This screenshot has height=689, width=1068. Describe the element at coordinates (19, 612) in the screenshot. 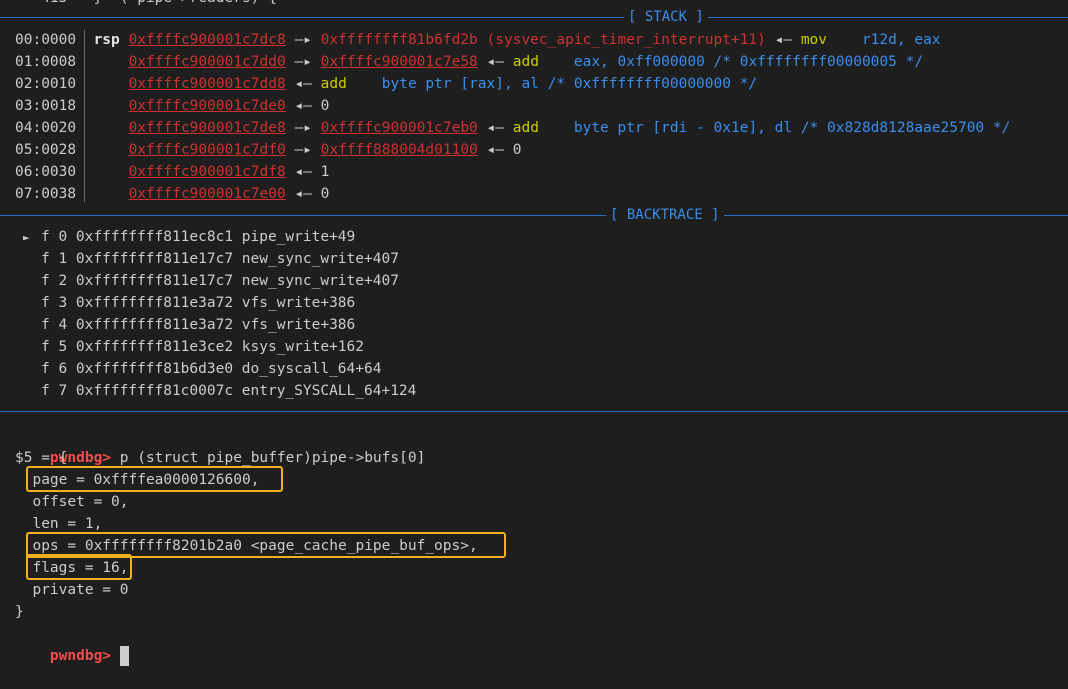

I see `result-close: }` at that location.